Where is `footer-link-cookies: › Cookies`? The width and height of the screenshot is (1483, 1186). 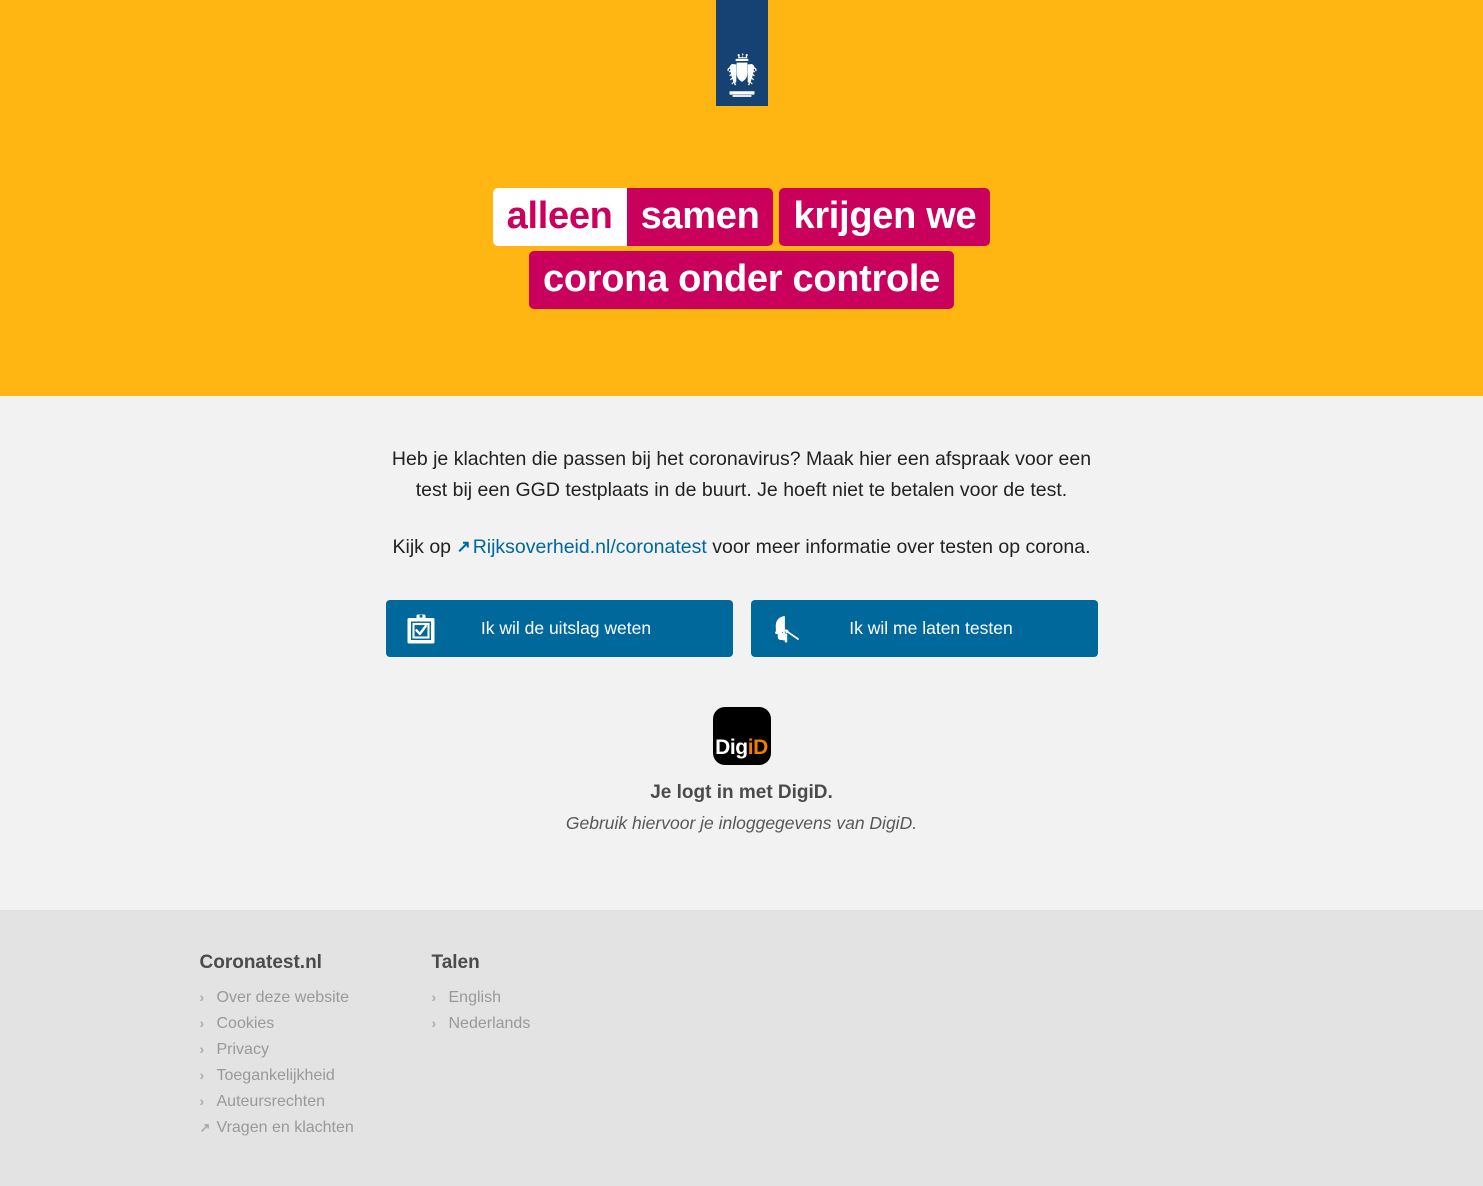
footer-link-cookies: › Cookies is located at coordinates (316, 1023).